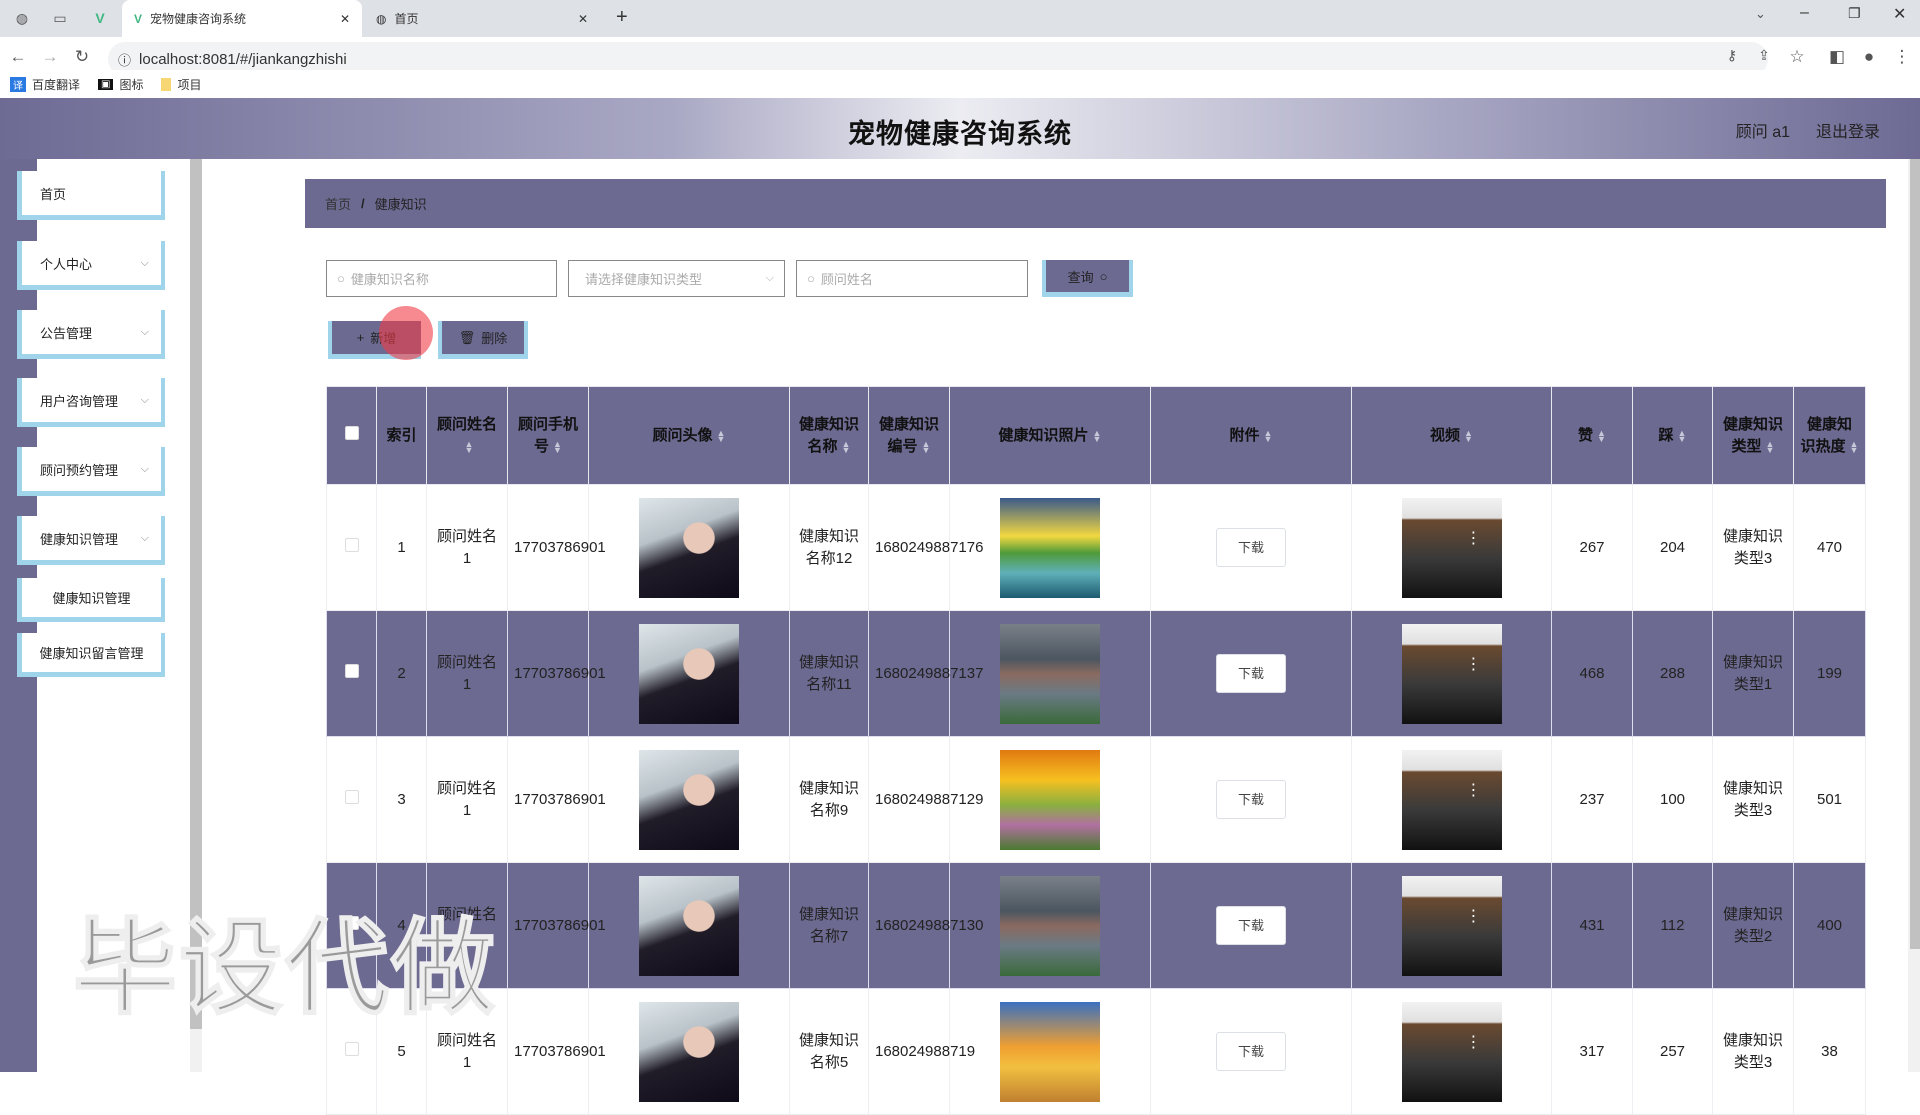 This screenshot has width=1920, height=1115. What do you see at coordinates (483, 340) in the screenshot?
I see `delete-button: 🗑︎ 删除` at bounding box center [483, 340].